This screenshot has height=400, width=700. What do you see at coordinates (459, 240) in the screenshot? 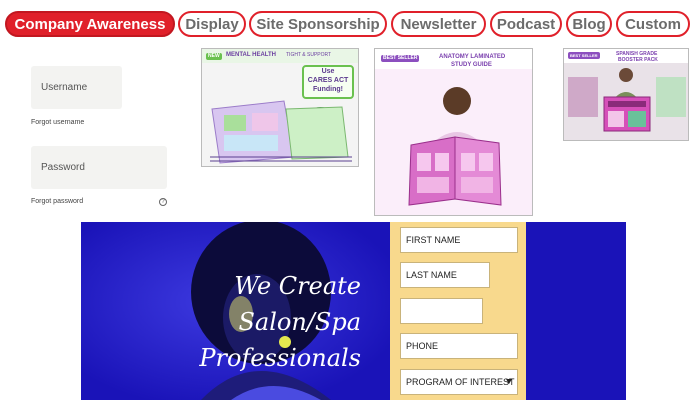
I see `first-name-input: FIRST NAME` at bounding box center [459, 240].